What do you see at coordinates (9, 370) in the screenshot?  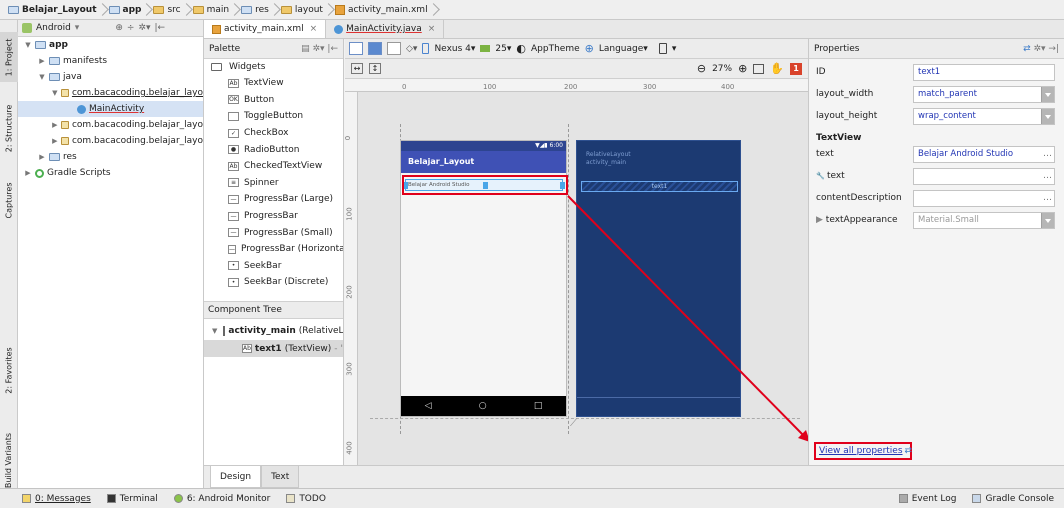 I see `tool-tab-favorites: 2: Favorites` at bounding box center [9, 370].